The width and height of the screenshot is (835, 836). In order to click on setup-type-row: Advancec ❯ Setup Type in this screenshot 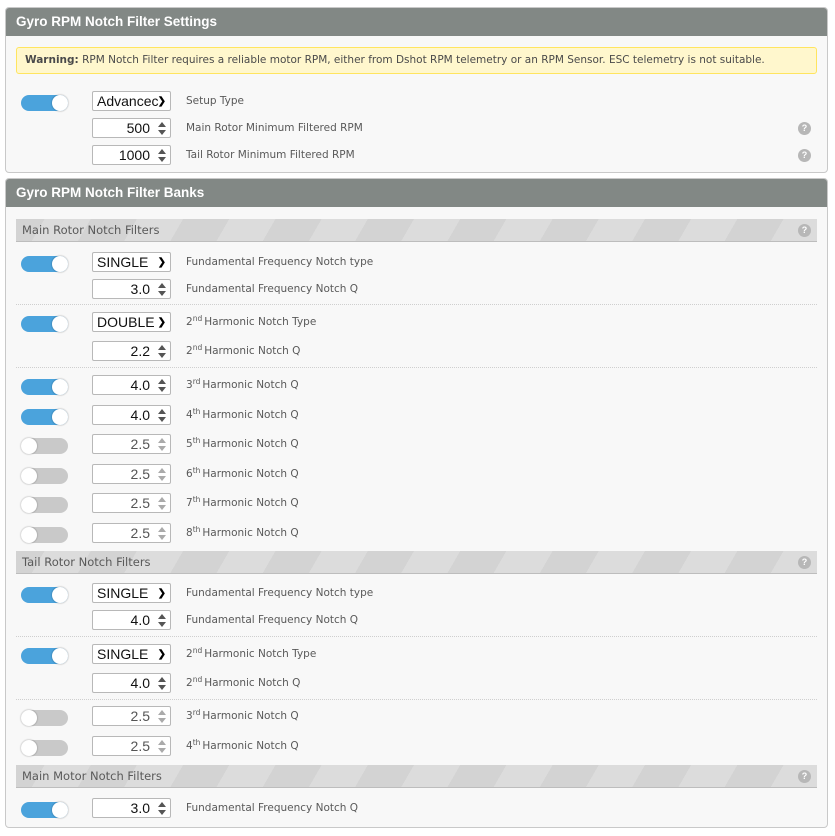, I will do `click(416, 102)`.